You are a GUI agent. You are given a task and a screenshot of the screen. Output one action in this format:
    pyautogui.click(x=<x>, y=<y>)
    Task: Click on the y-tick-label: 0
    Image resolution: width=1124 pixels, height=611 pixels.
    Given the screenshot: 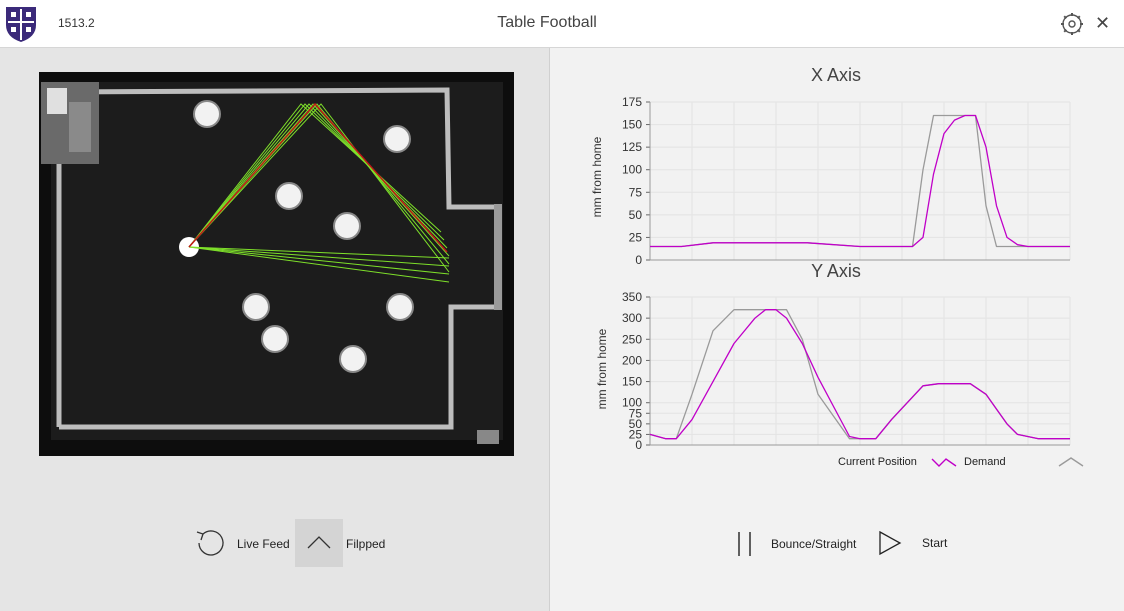 What is the action you would take?
    pyautogui.click(x=638, y=260)
    